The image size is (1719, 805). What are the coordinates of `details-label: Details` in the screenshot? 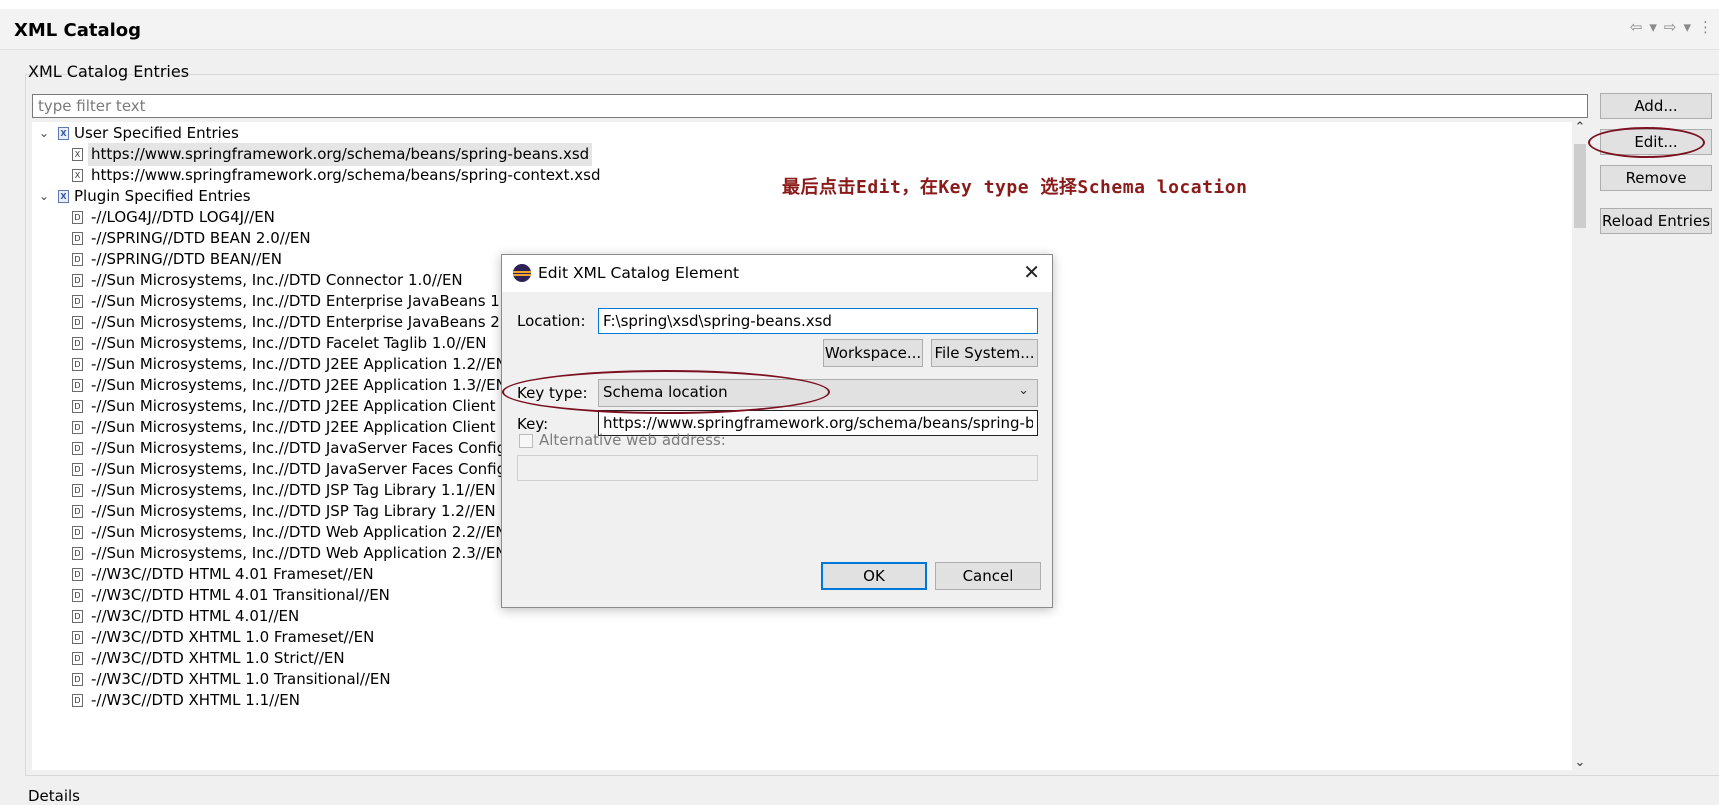 It's located at (54, 796).